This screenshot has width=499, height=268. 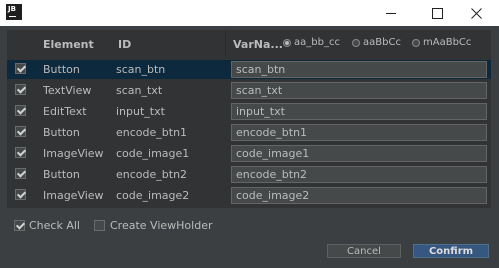 What do you see at coordinates (249, 13) in the screenshot?
I see `title-bar: JB` at bounding box center [249, 13].